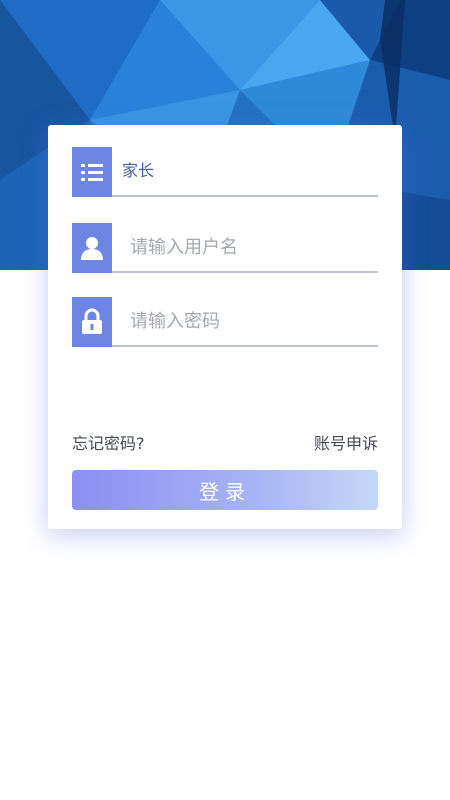  I want to click on password-field, so click(225, 322).